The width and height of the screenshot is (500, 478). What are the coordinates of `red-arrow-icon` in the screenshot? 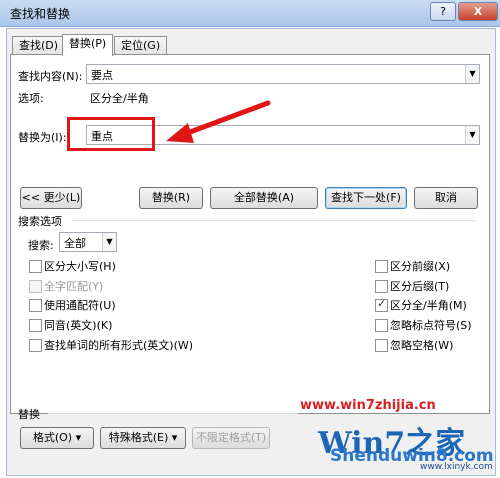 It's located at (218, 121).